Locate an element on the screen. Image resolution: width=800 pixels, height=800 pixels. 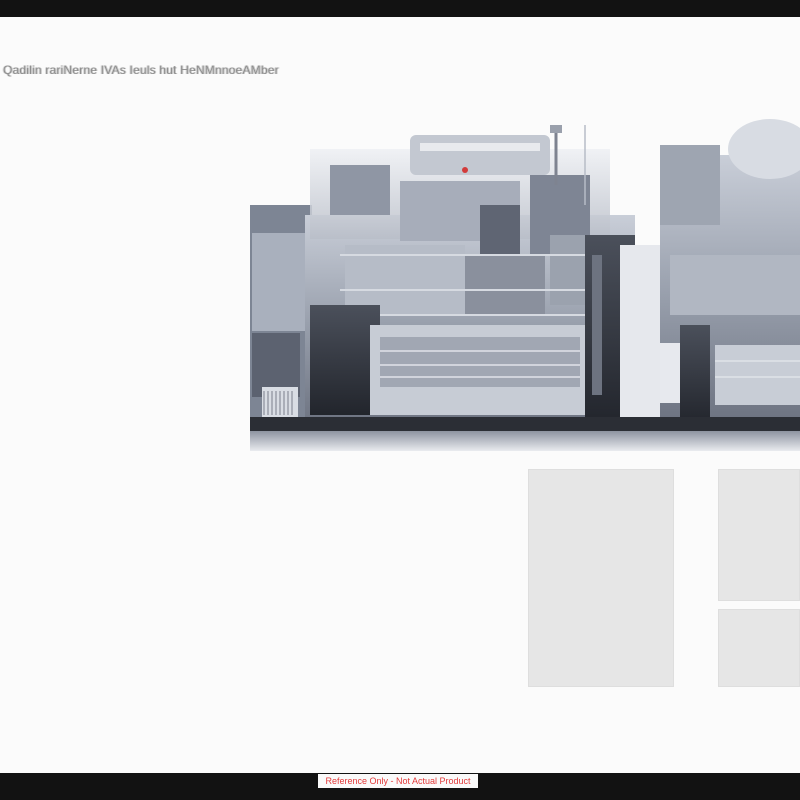
placeholder-panel-small-bottom is located at coordinates (759, 648).